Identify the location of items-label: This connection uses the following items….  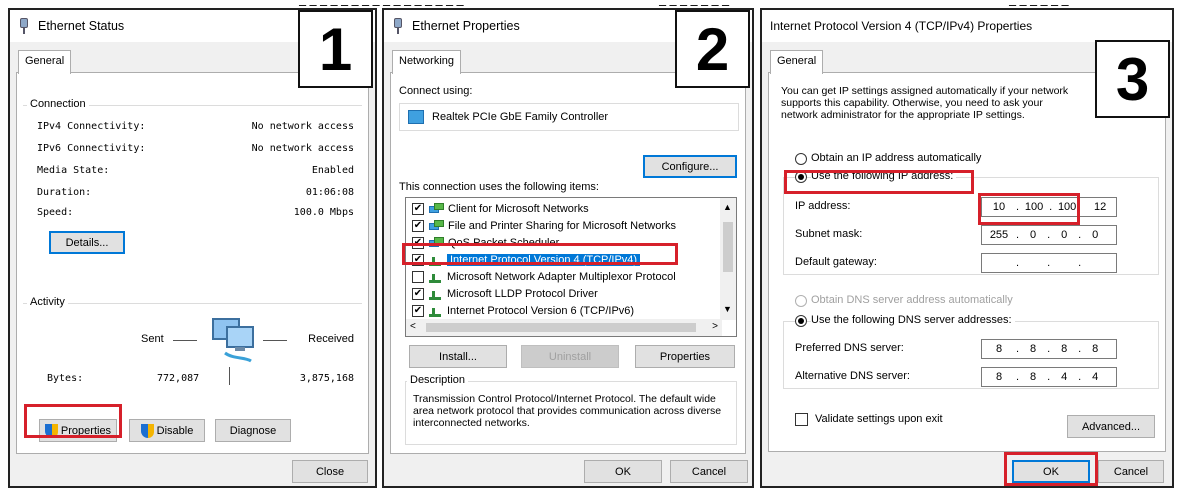
(499, 187).